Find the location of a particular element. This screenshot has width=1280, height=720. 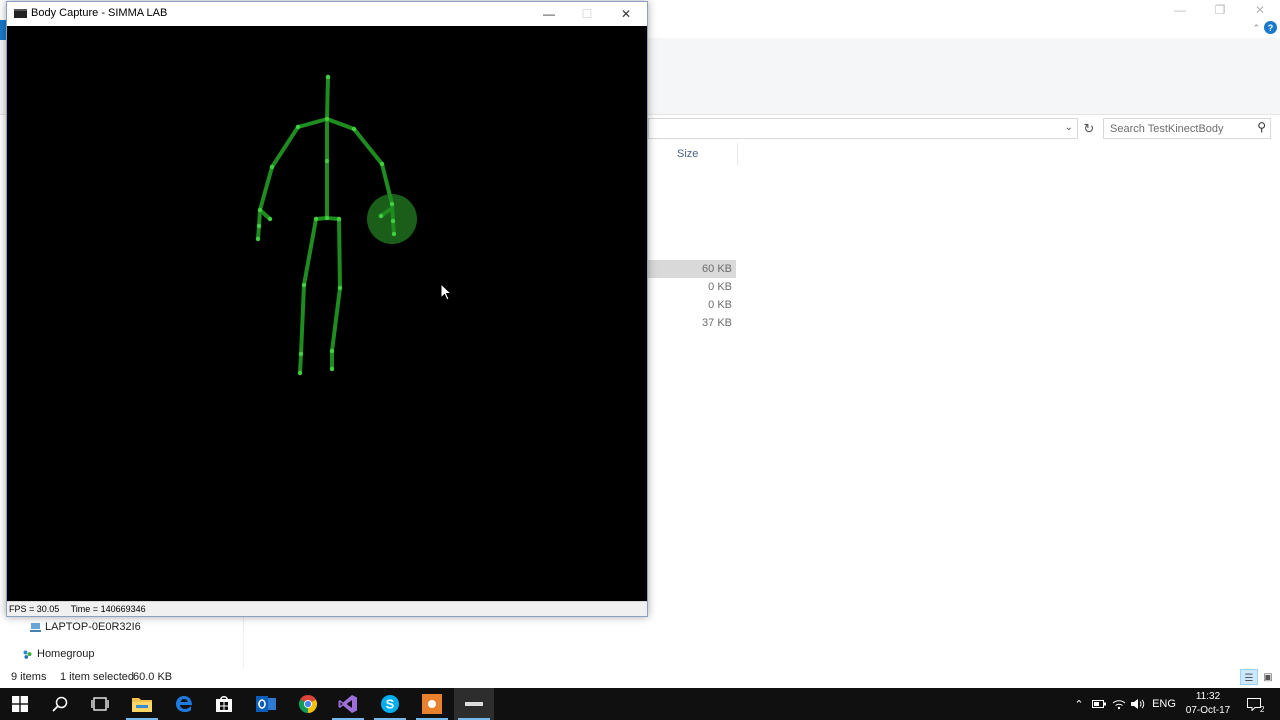

close-button: ✕ is located at coordinates (626, 14).